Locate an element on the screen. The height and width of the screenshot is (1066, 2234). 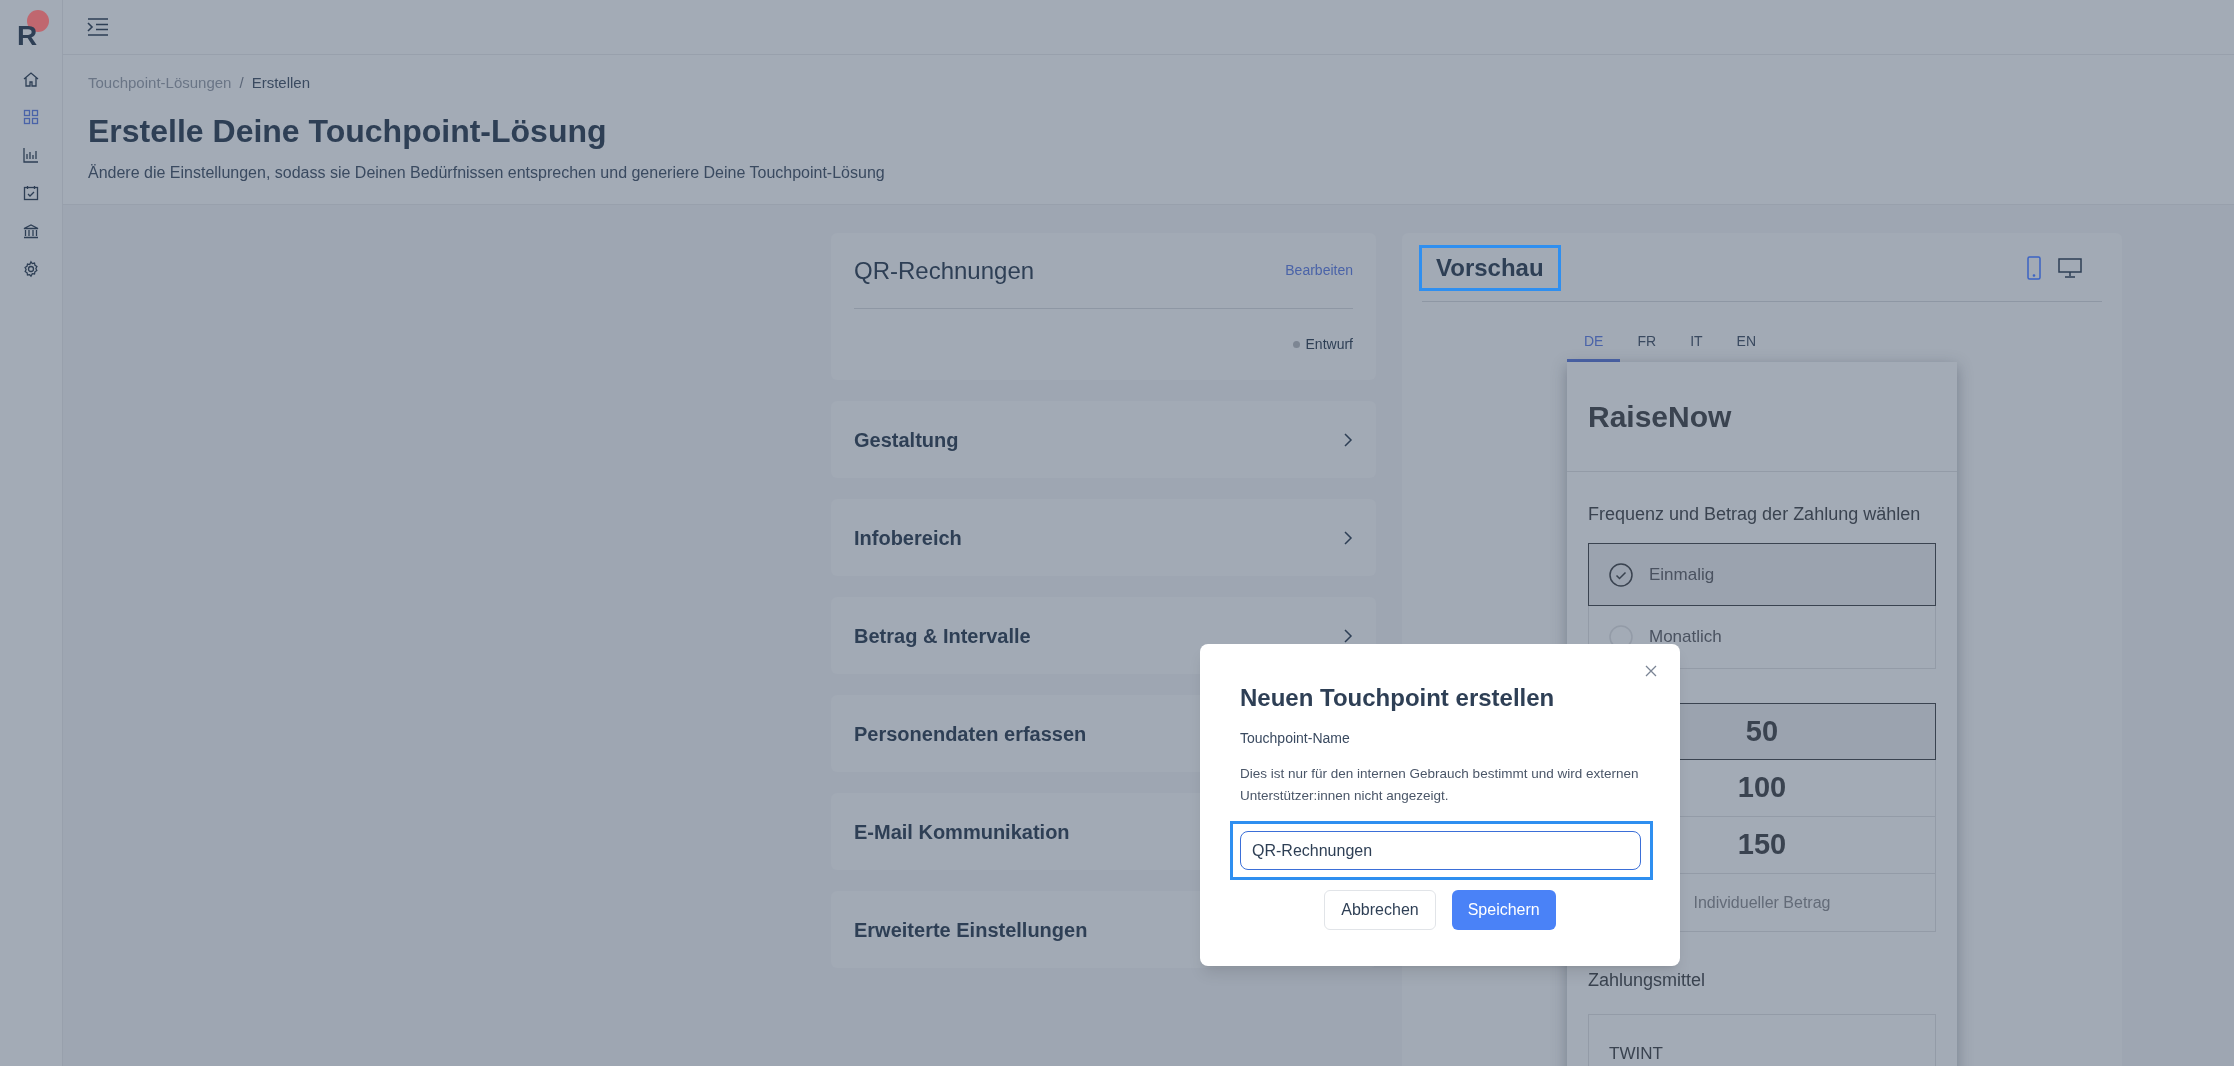
bank-icon is located at coordinates (31, 231).